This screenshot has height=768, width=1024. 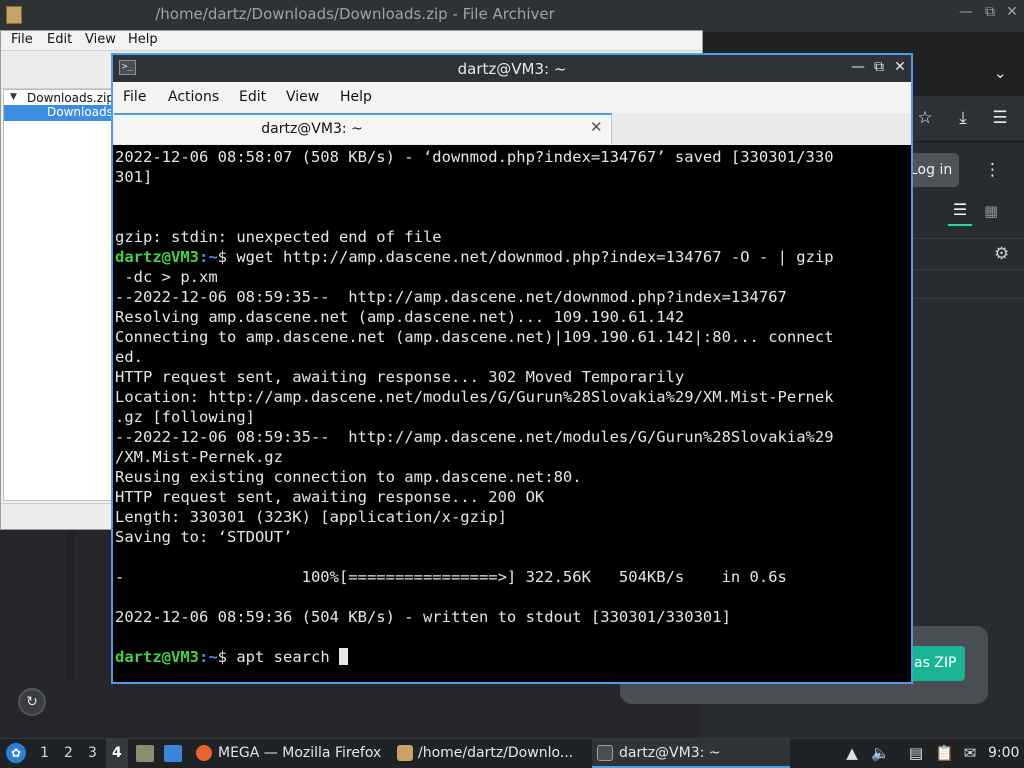 What do you see at coordinates (278, 237) in the screenshot?
I see `terminal-line: gzip: stdin: unexpected end of file` at bounding box center [278, 237].